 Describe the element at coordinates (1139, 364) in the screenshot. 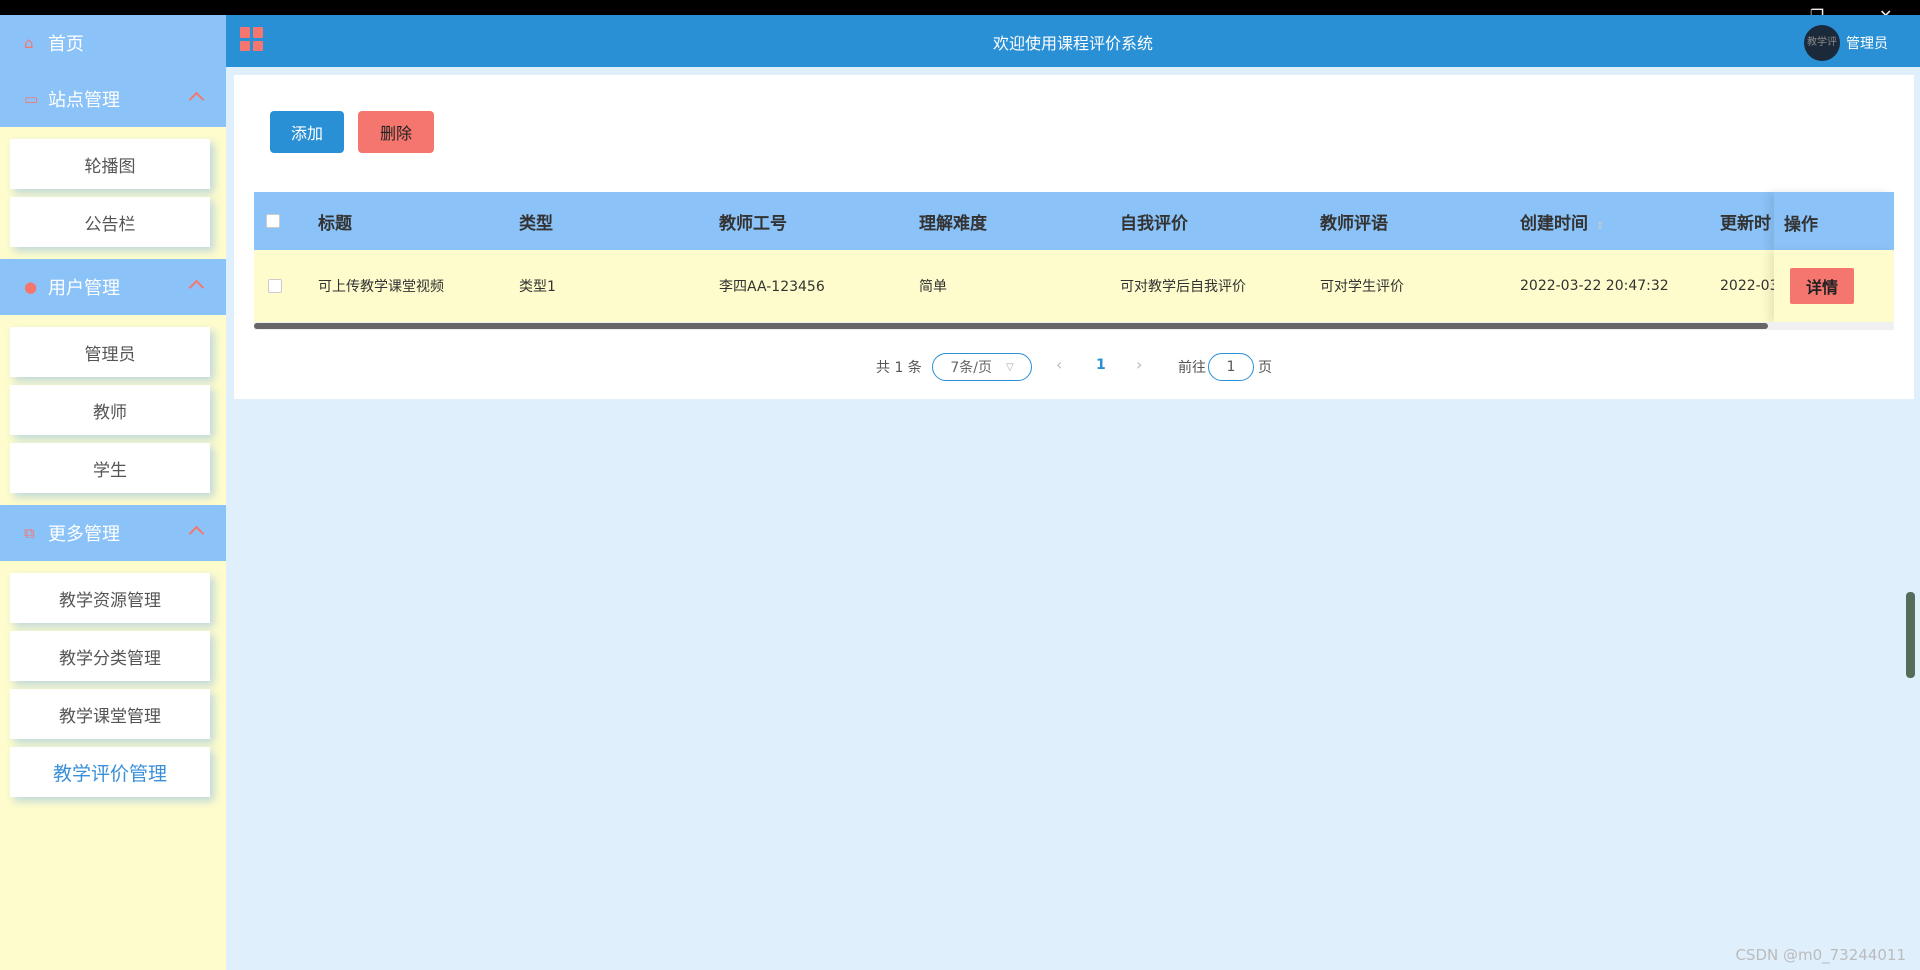

I see `next-page-icon: ›` at that location.